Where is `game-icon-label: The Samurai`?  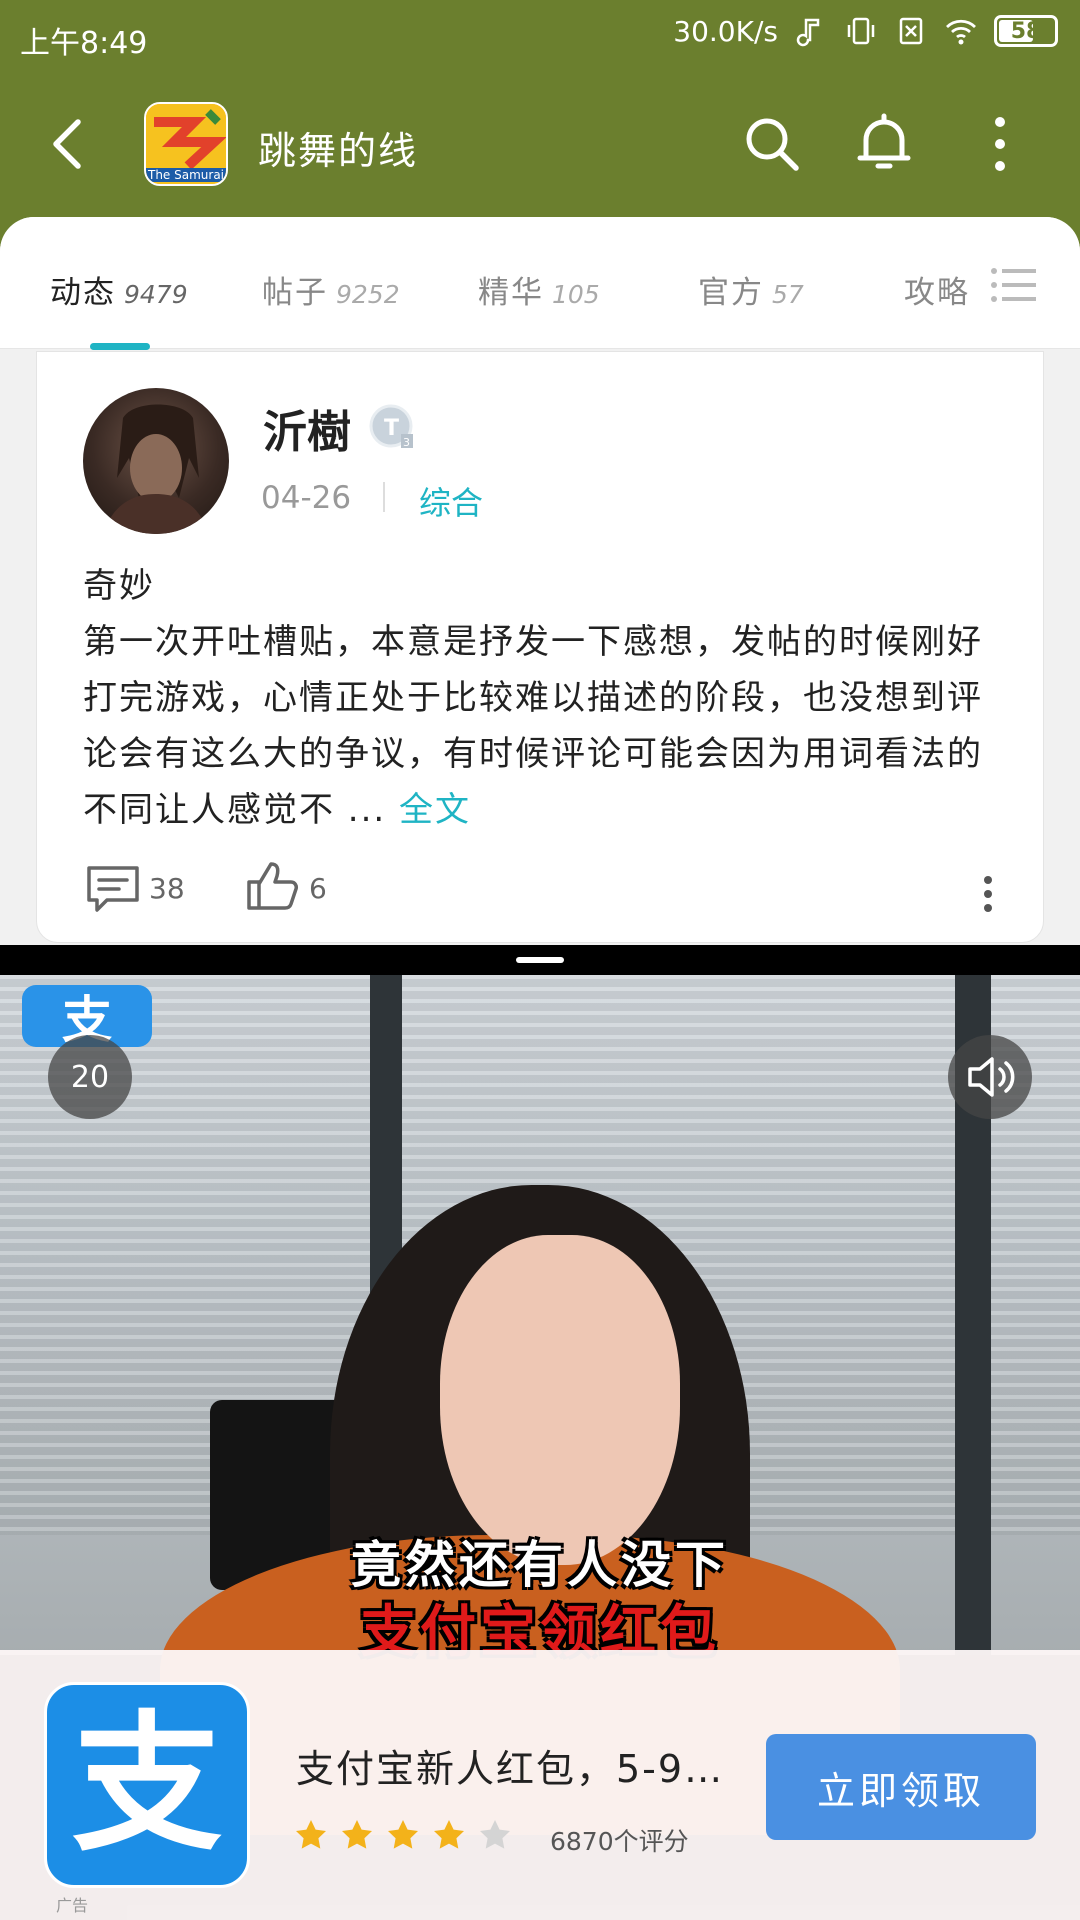
game-icon-label: The Samurai is located at coordinates (186, 175).